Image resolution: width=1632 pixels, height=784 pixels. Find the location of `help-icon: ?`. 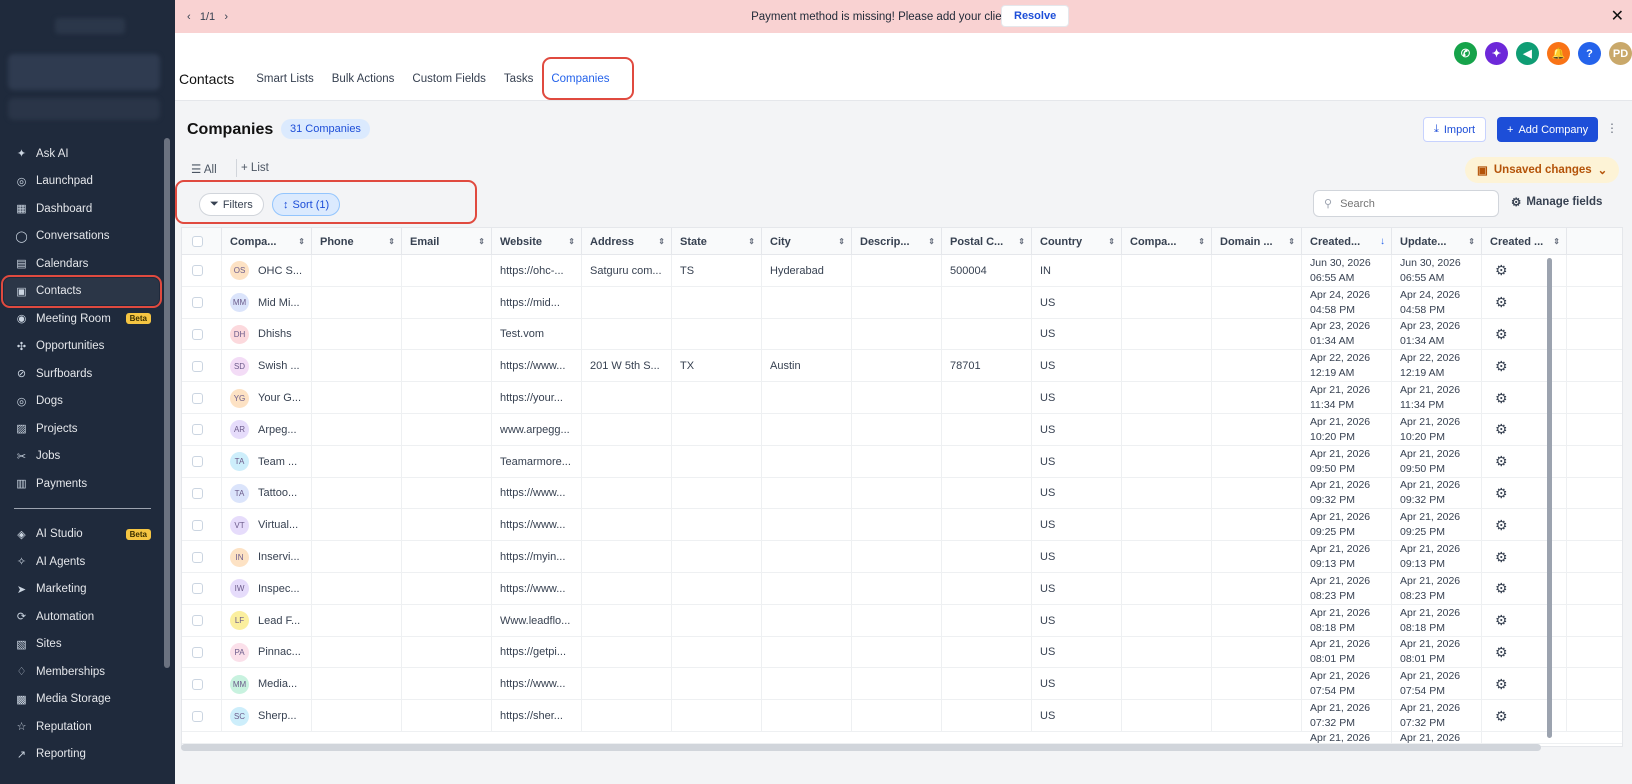

help-icon: ? is located at coordinates (1589, 53).